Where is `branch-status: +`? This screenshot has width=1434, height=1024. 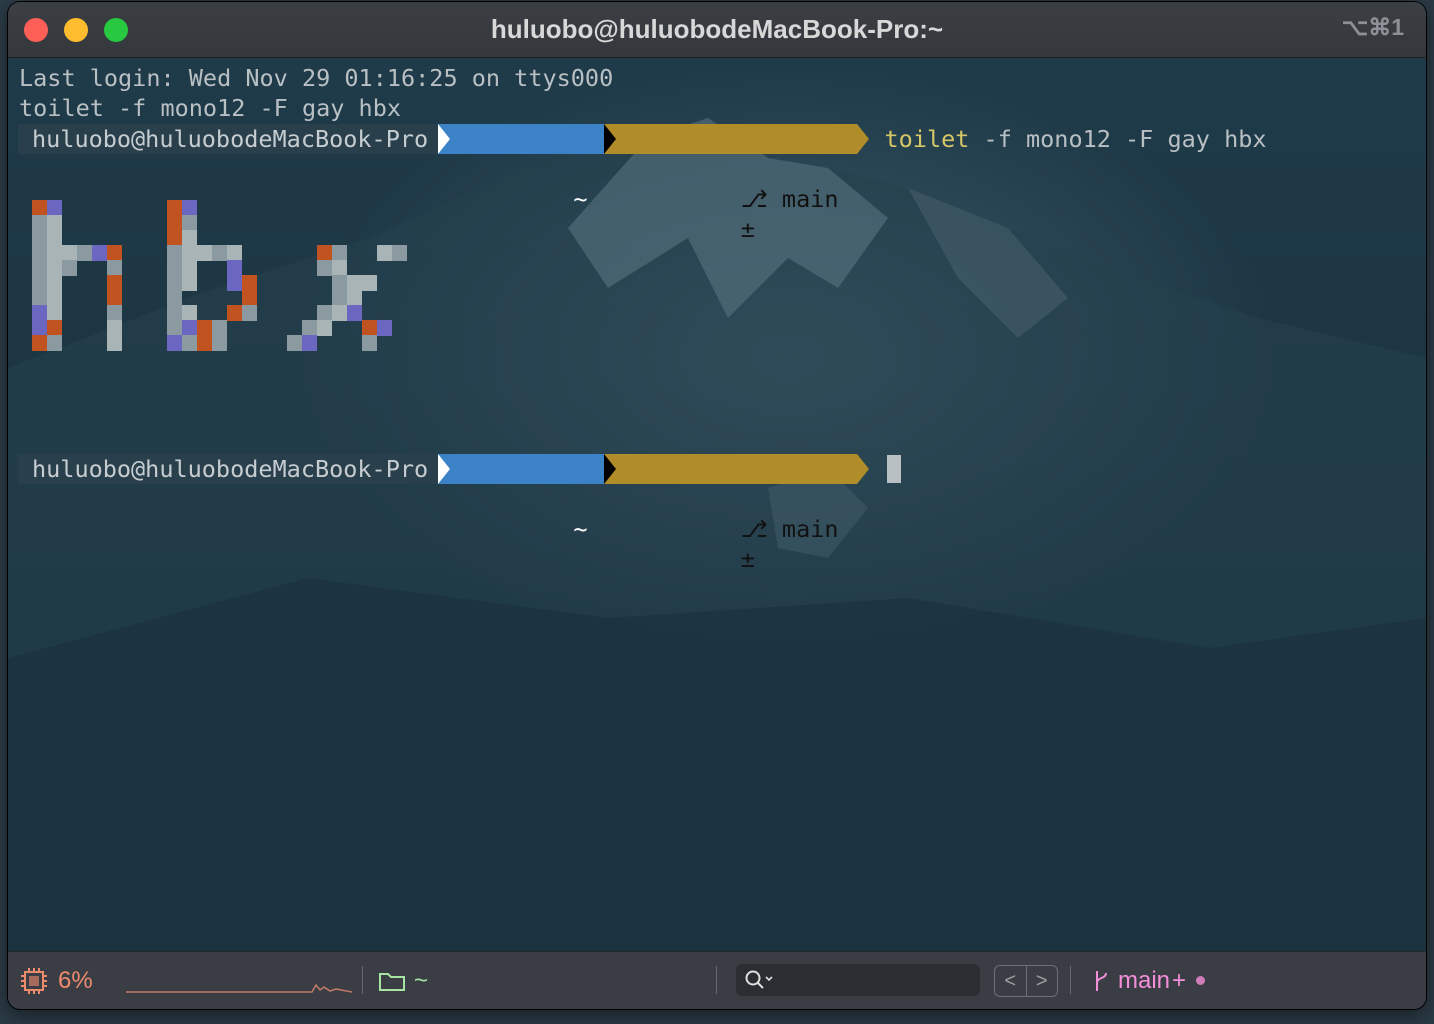 branch-status: + is located at coordinates (1179, 980).